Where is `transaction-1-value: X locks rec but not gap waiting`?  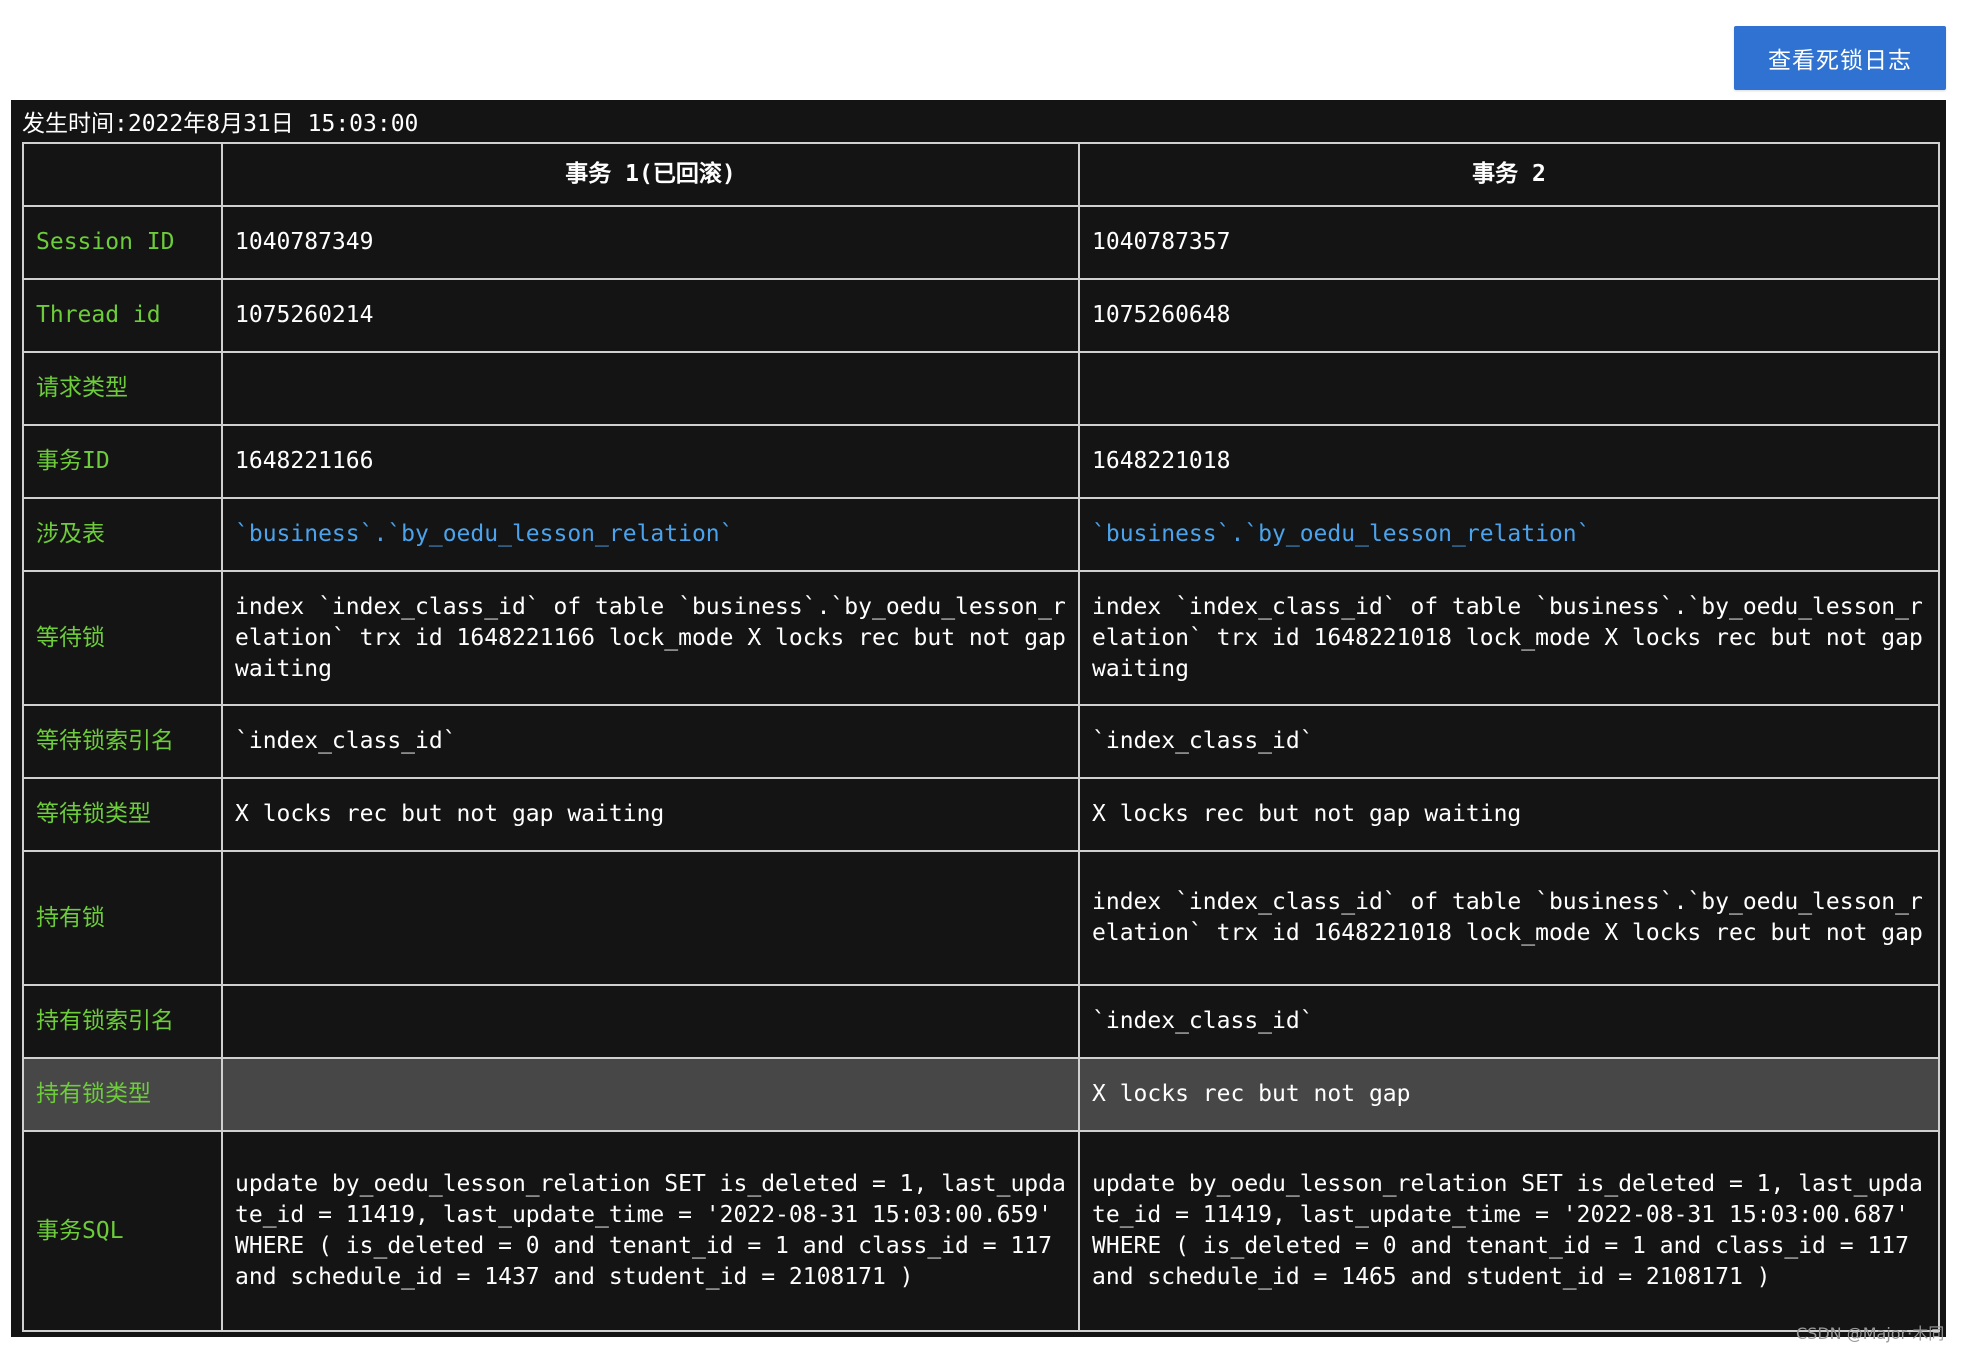 transaction-1-value: X locks rec but not gap waiting is located at coordinates (650, 814).